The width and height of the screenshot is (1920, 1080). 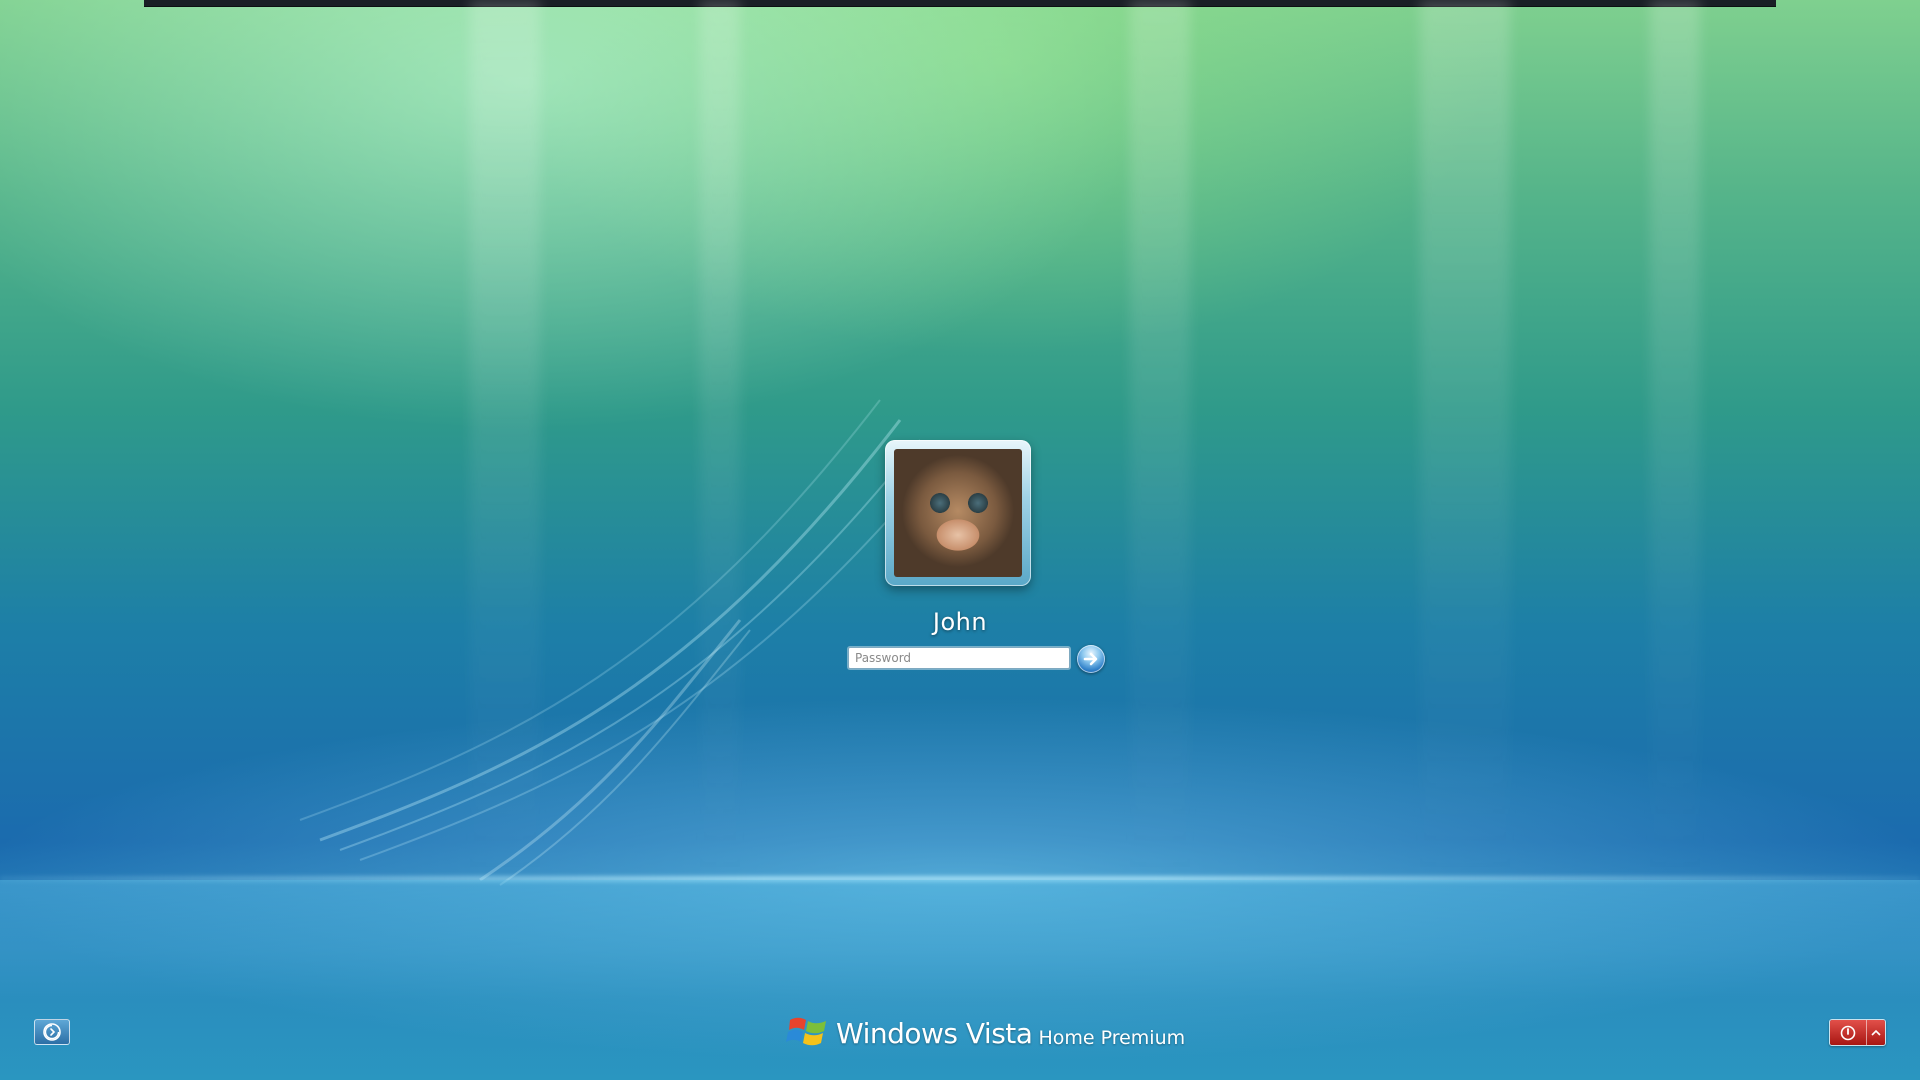 I want to click on ease-of-access-icon, so click(x=52, y=1032).